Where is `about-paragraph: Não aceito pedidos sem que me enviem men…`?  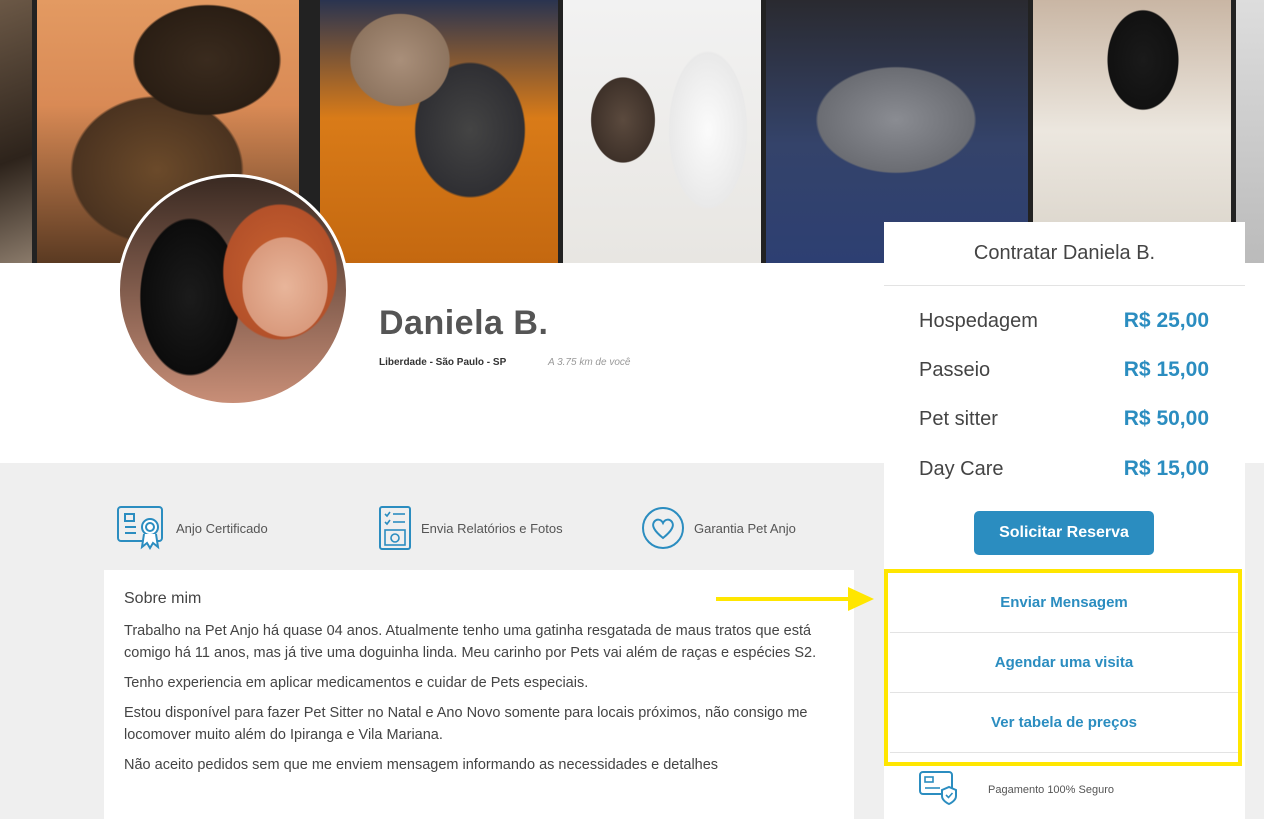 about-paragraph: Não aceito pedidos sem que me enviem men… is located at coordinates (421, 765).